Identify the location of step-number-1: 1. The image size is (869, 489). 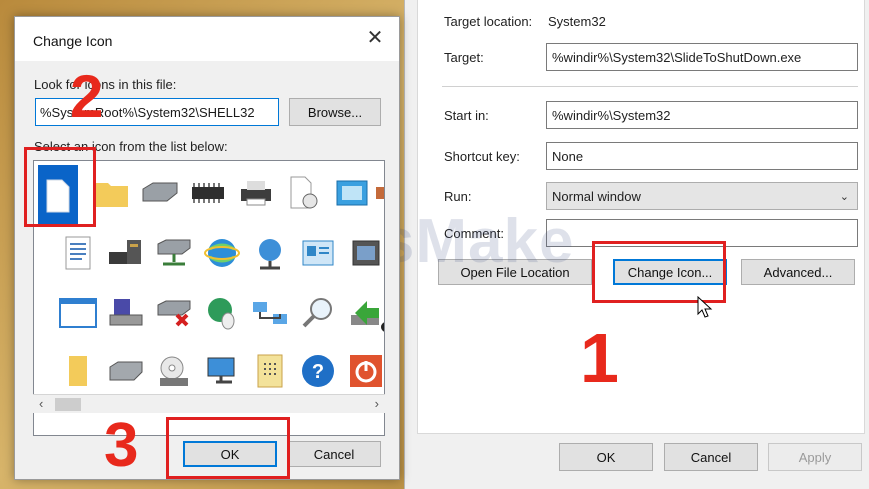
(599, 358).